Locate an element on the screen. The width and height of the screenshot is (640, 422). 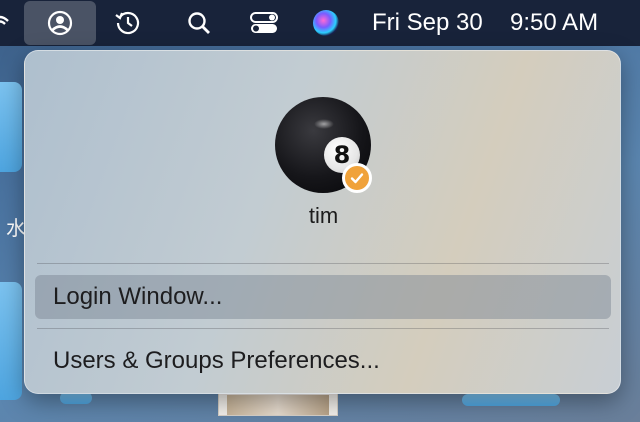
photo-content is located at coordinates (278, 405).